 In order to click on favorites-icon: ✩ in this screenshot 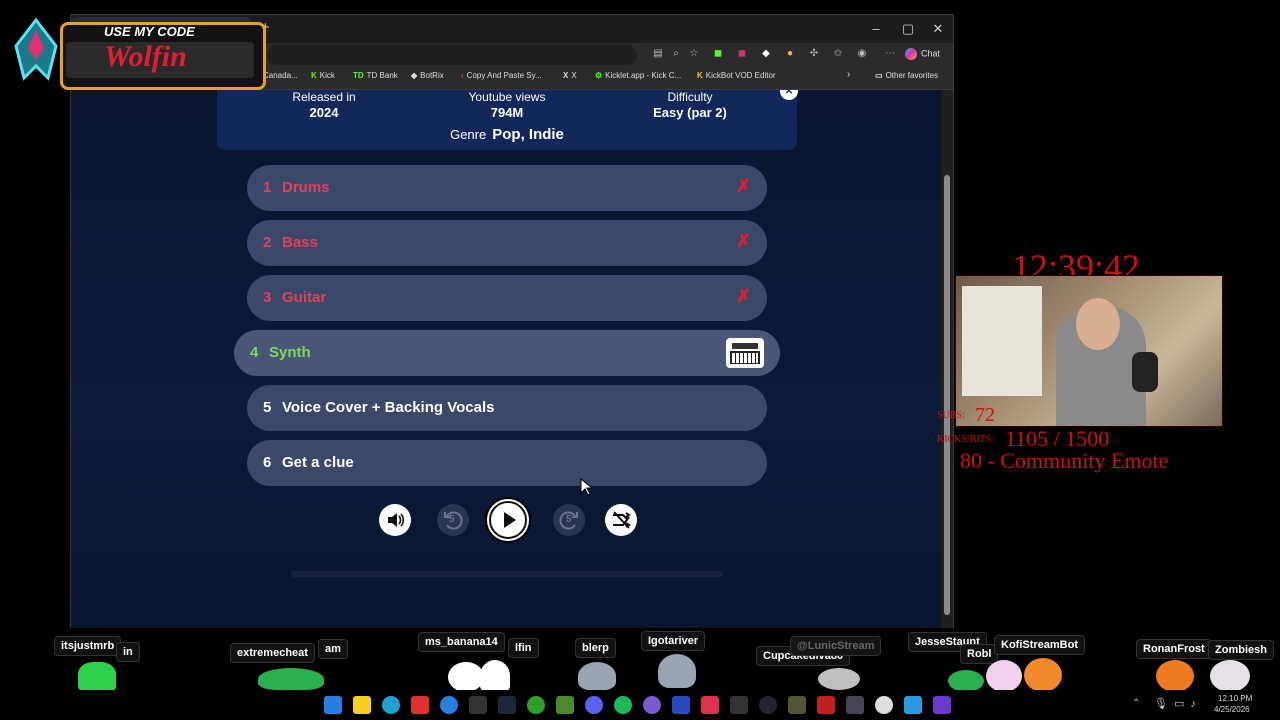, I will do `click(838, 54)`.